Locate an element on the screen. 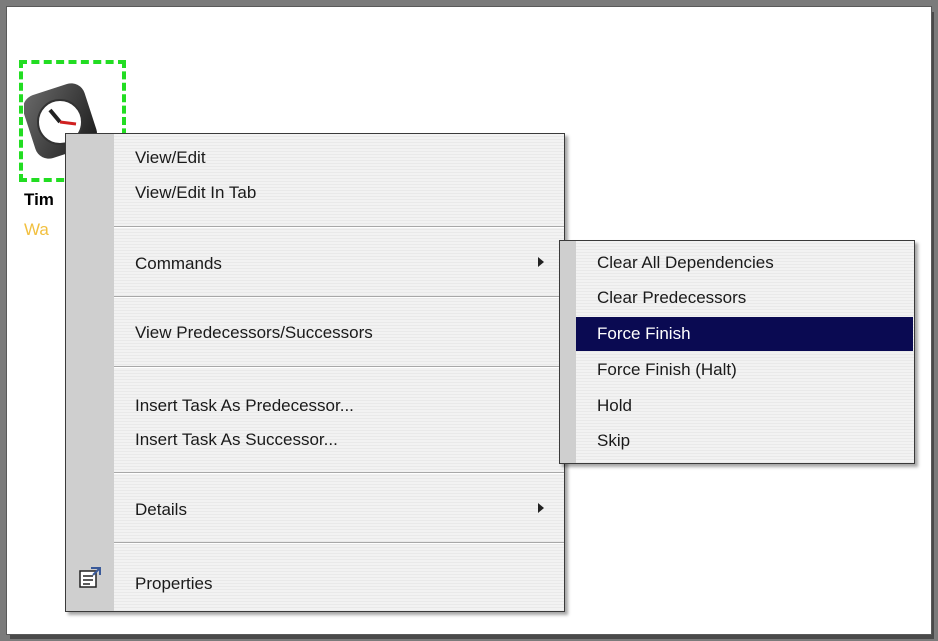  submenu-item-force-finish: Force Finish is located at coordinates (644, 334).